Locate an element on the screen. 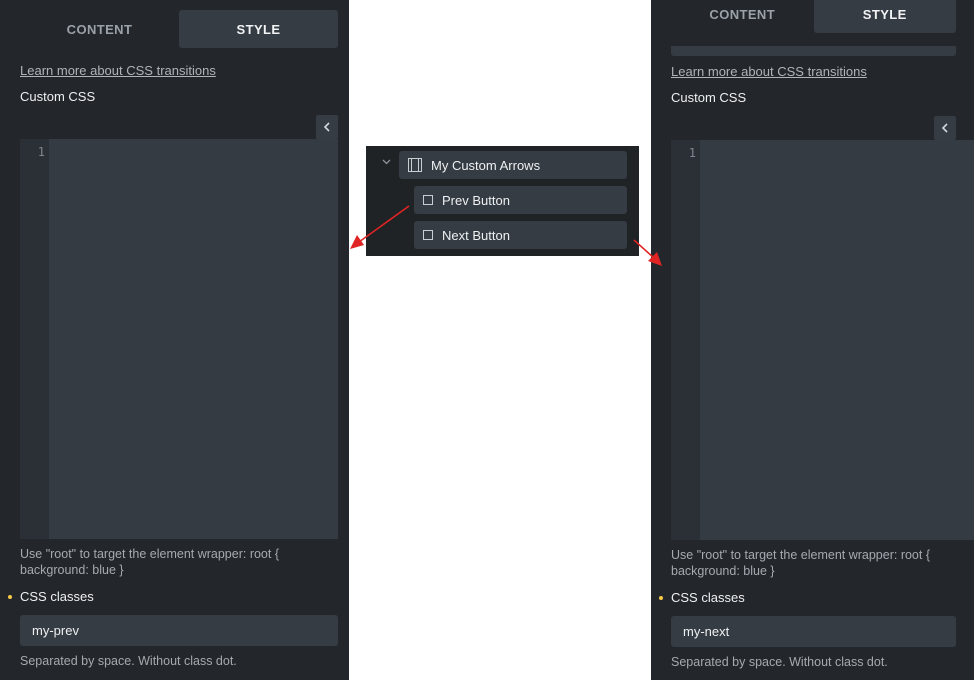 This screenshot has width=974, height=680. chevron-down-icon is located at coordinates (386, 162).